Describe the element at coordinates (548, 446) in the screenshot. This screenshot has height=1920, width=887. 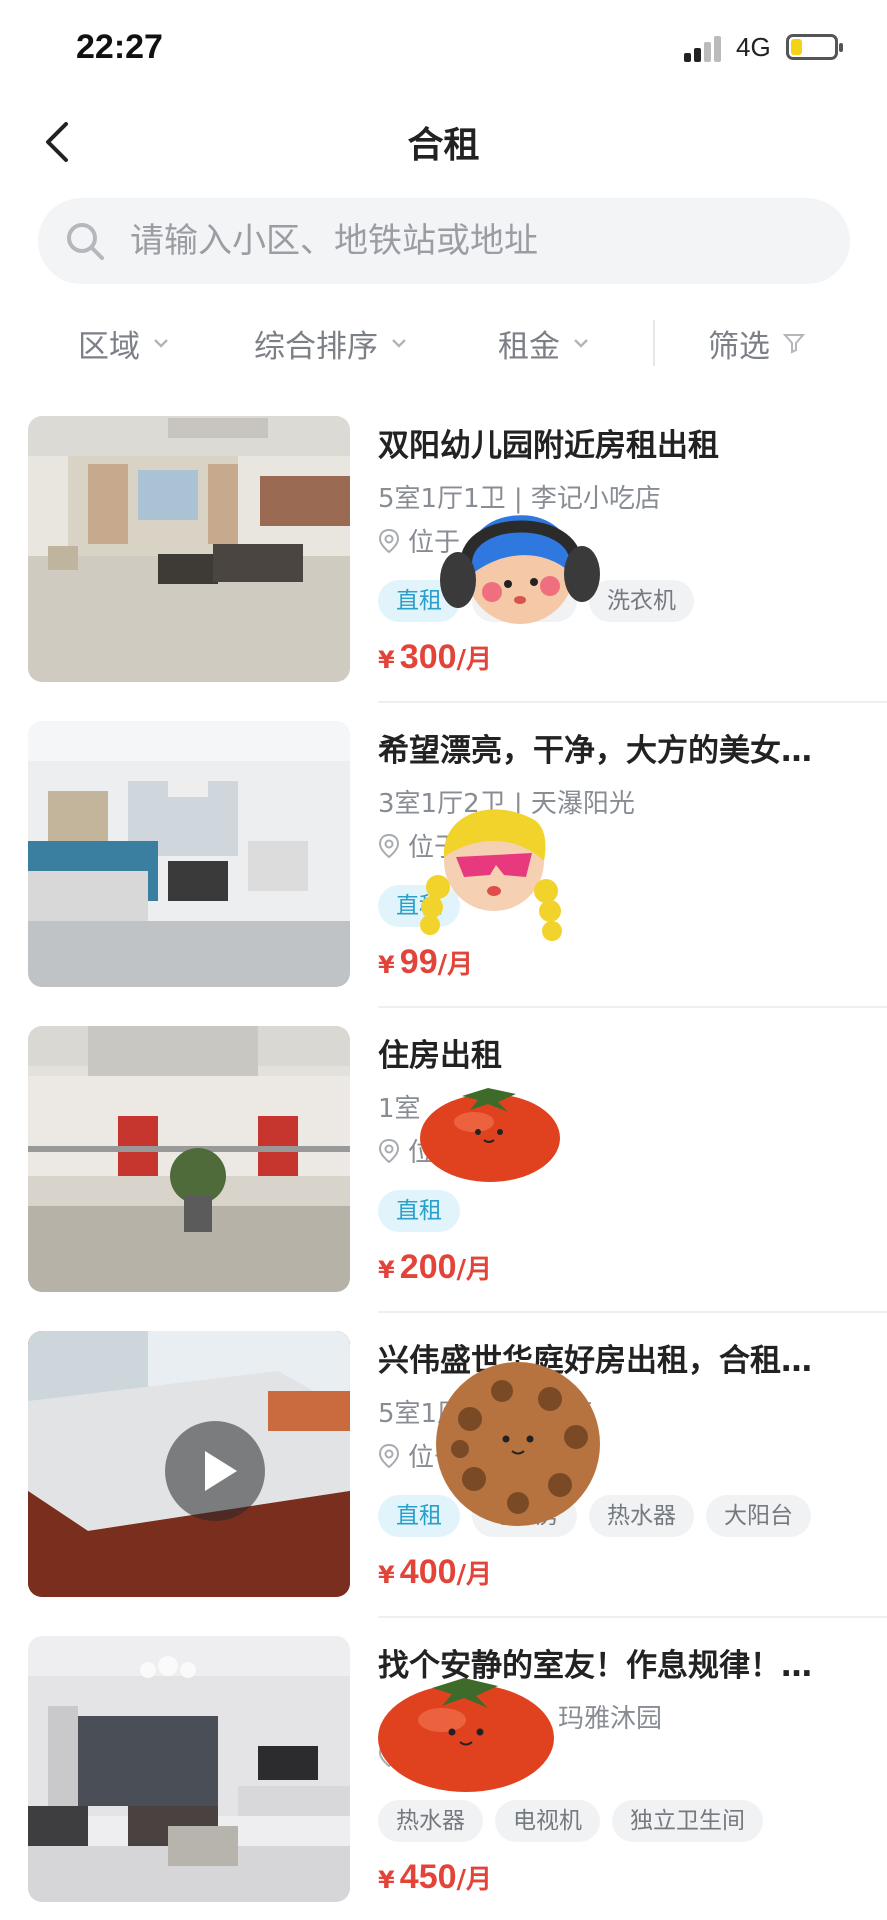
I see `listing-title: 双阳幼儿园附近房租出租` at that location.